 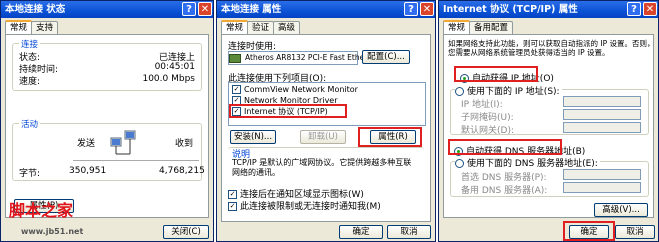 What do you see at coordinates (513, 92) in the screenshot?
I see `use-ip-label: 使用下面的 IP 地址(S):` at bounding box center [513, 92].